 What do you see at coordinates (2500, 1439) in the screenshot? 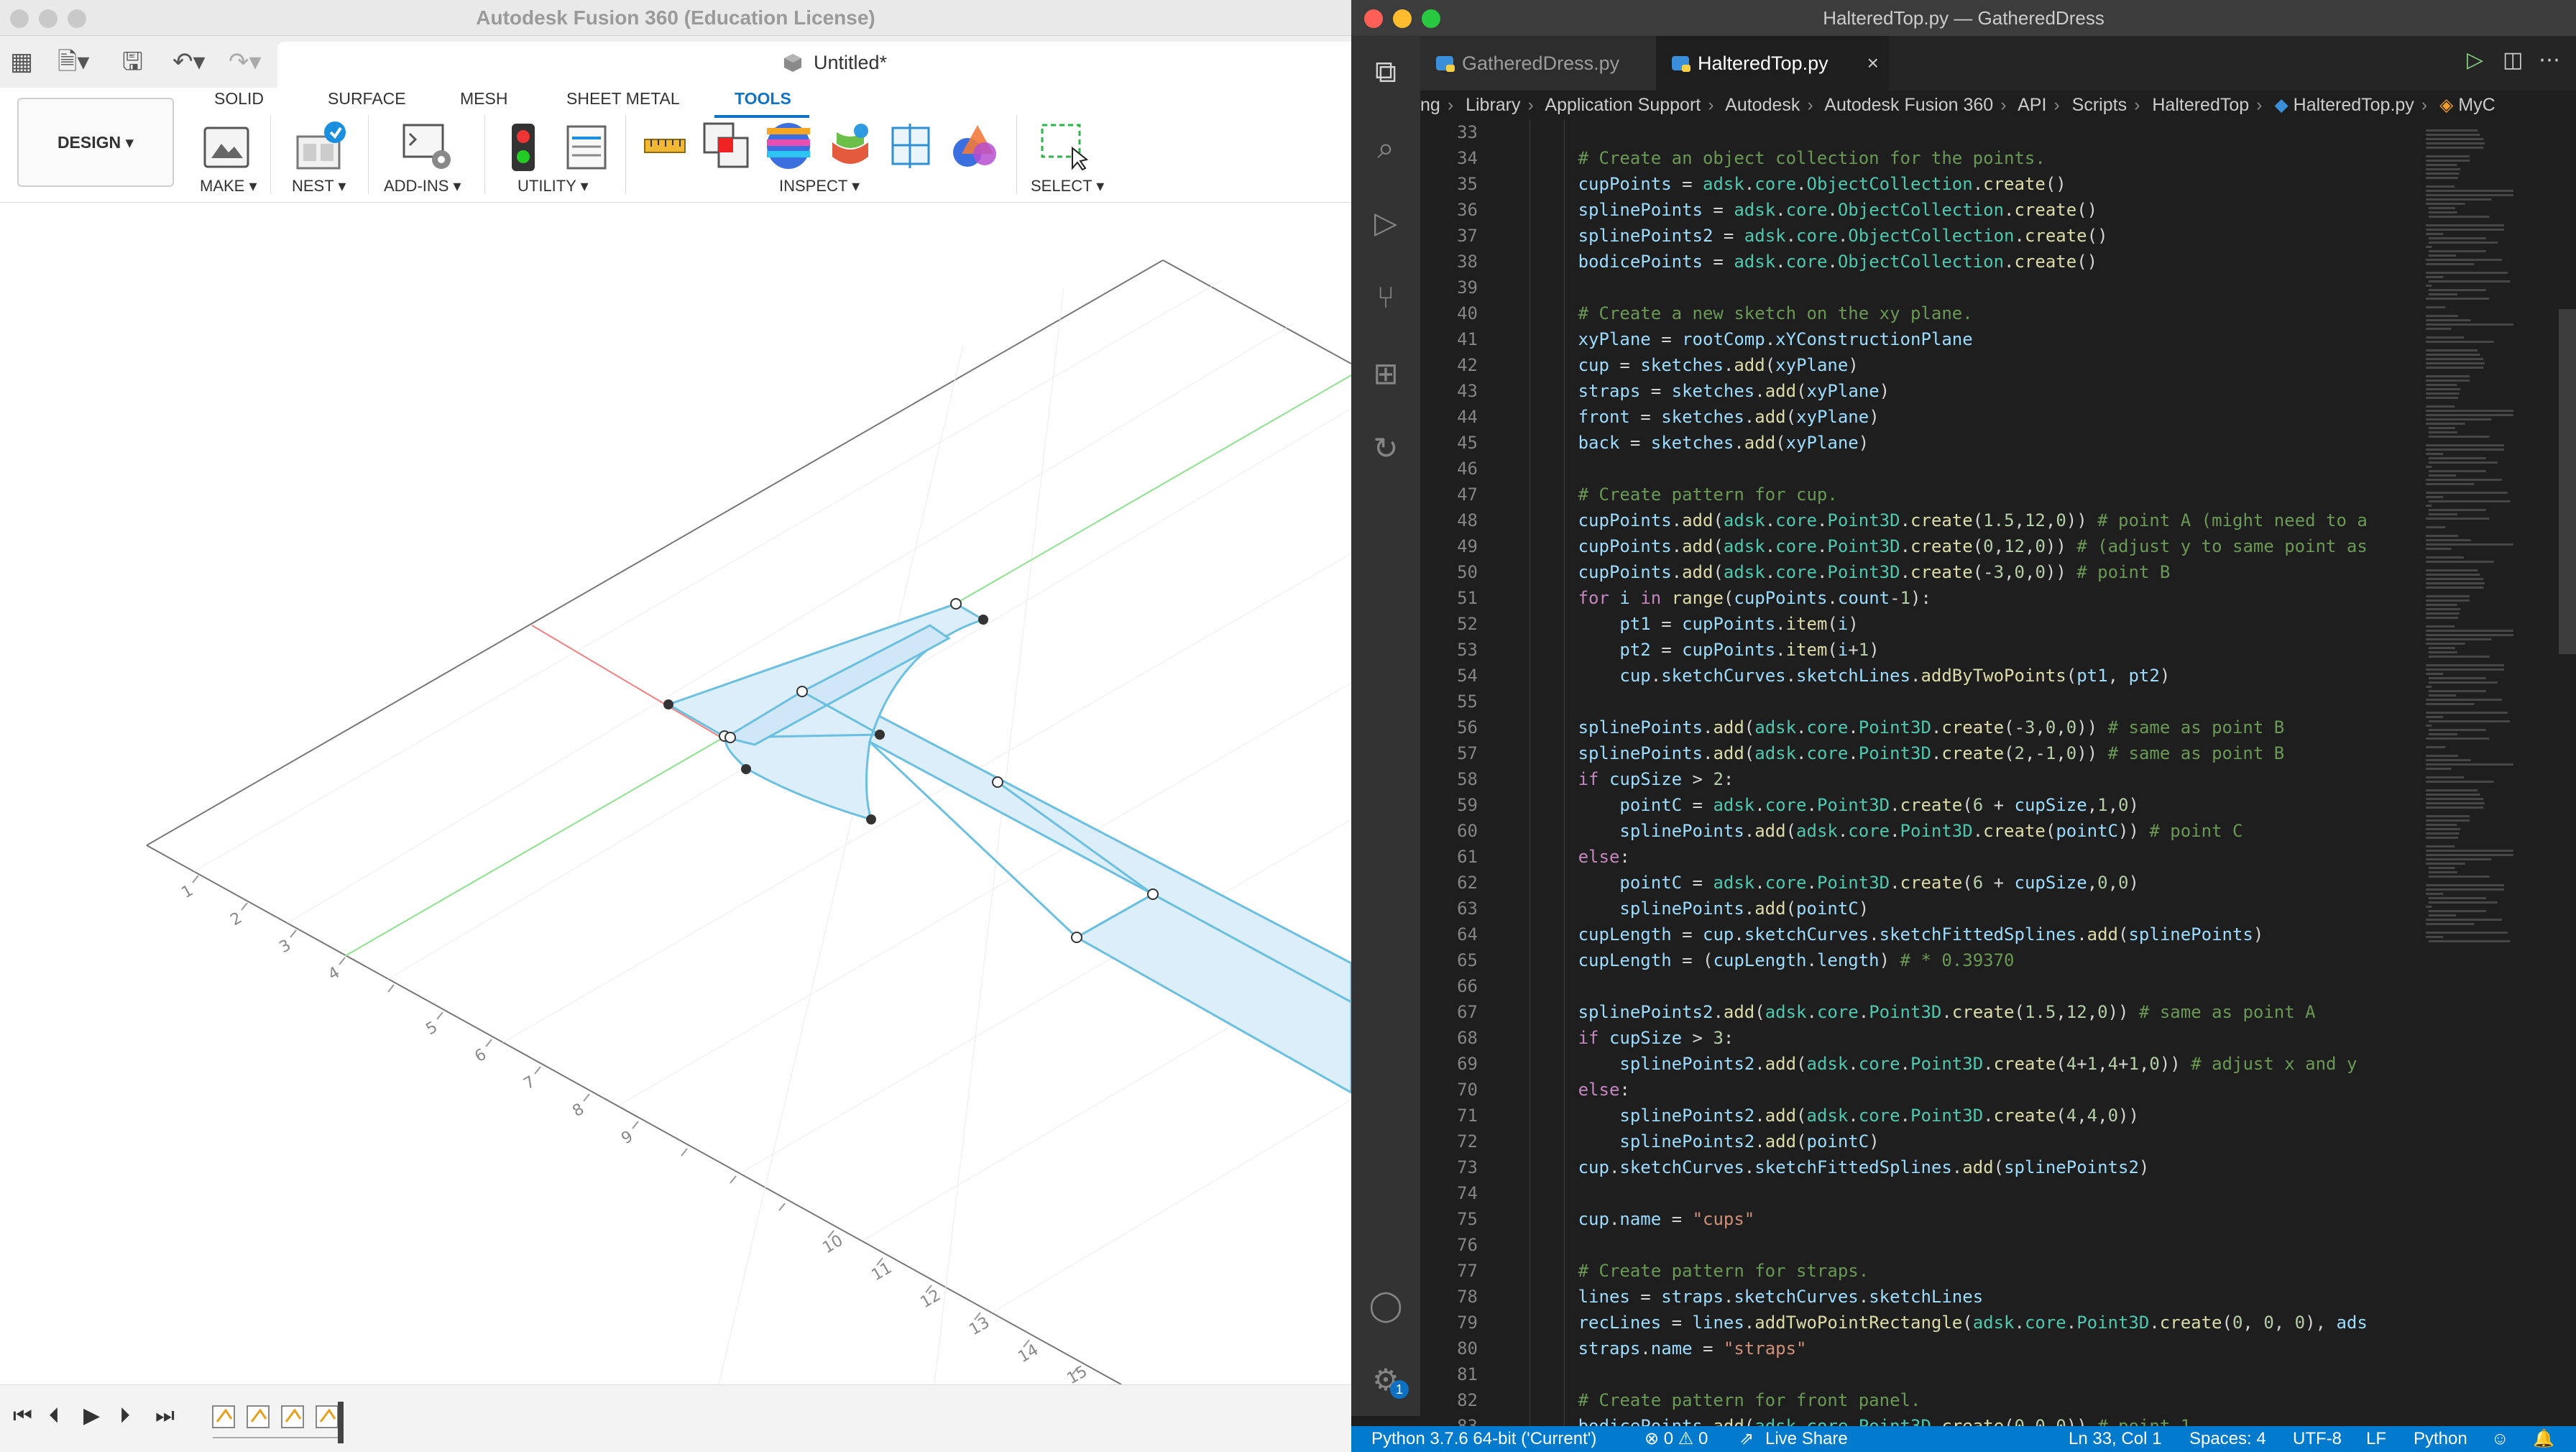
I see `feedback-icon: ☺` at bounding box center [2500, 1439].